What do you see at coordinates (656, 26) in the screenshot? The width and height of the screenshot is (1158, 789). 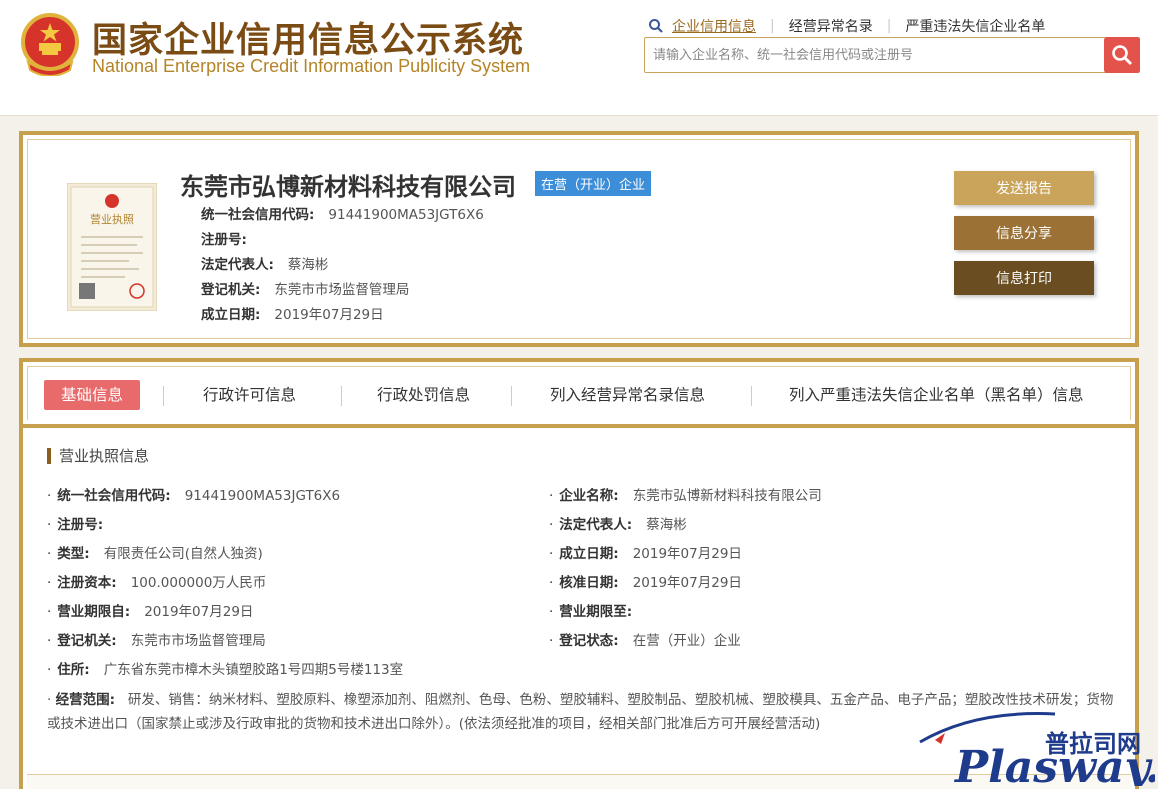 I see `search-icon` at bounding box center [656, 26].